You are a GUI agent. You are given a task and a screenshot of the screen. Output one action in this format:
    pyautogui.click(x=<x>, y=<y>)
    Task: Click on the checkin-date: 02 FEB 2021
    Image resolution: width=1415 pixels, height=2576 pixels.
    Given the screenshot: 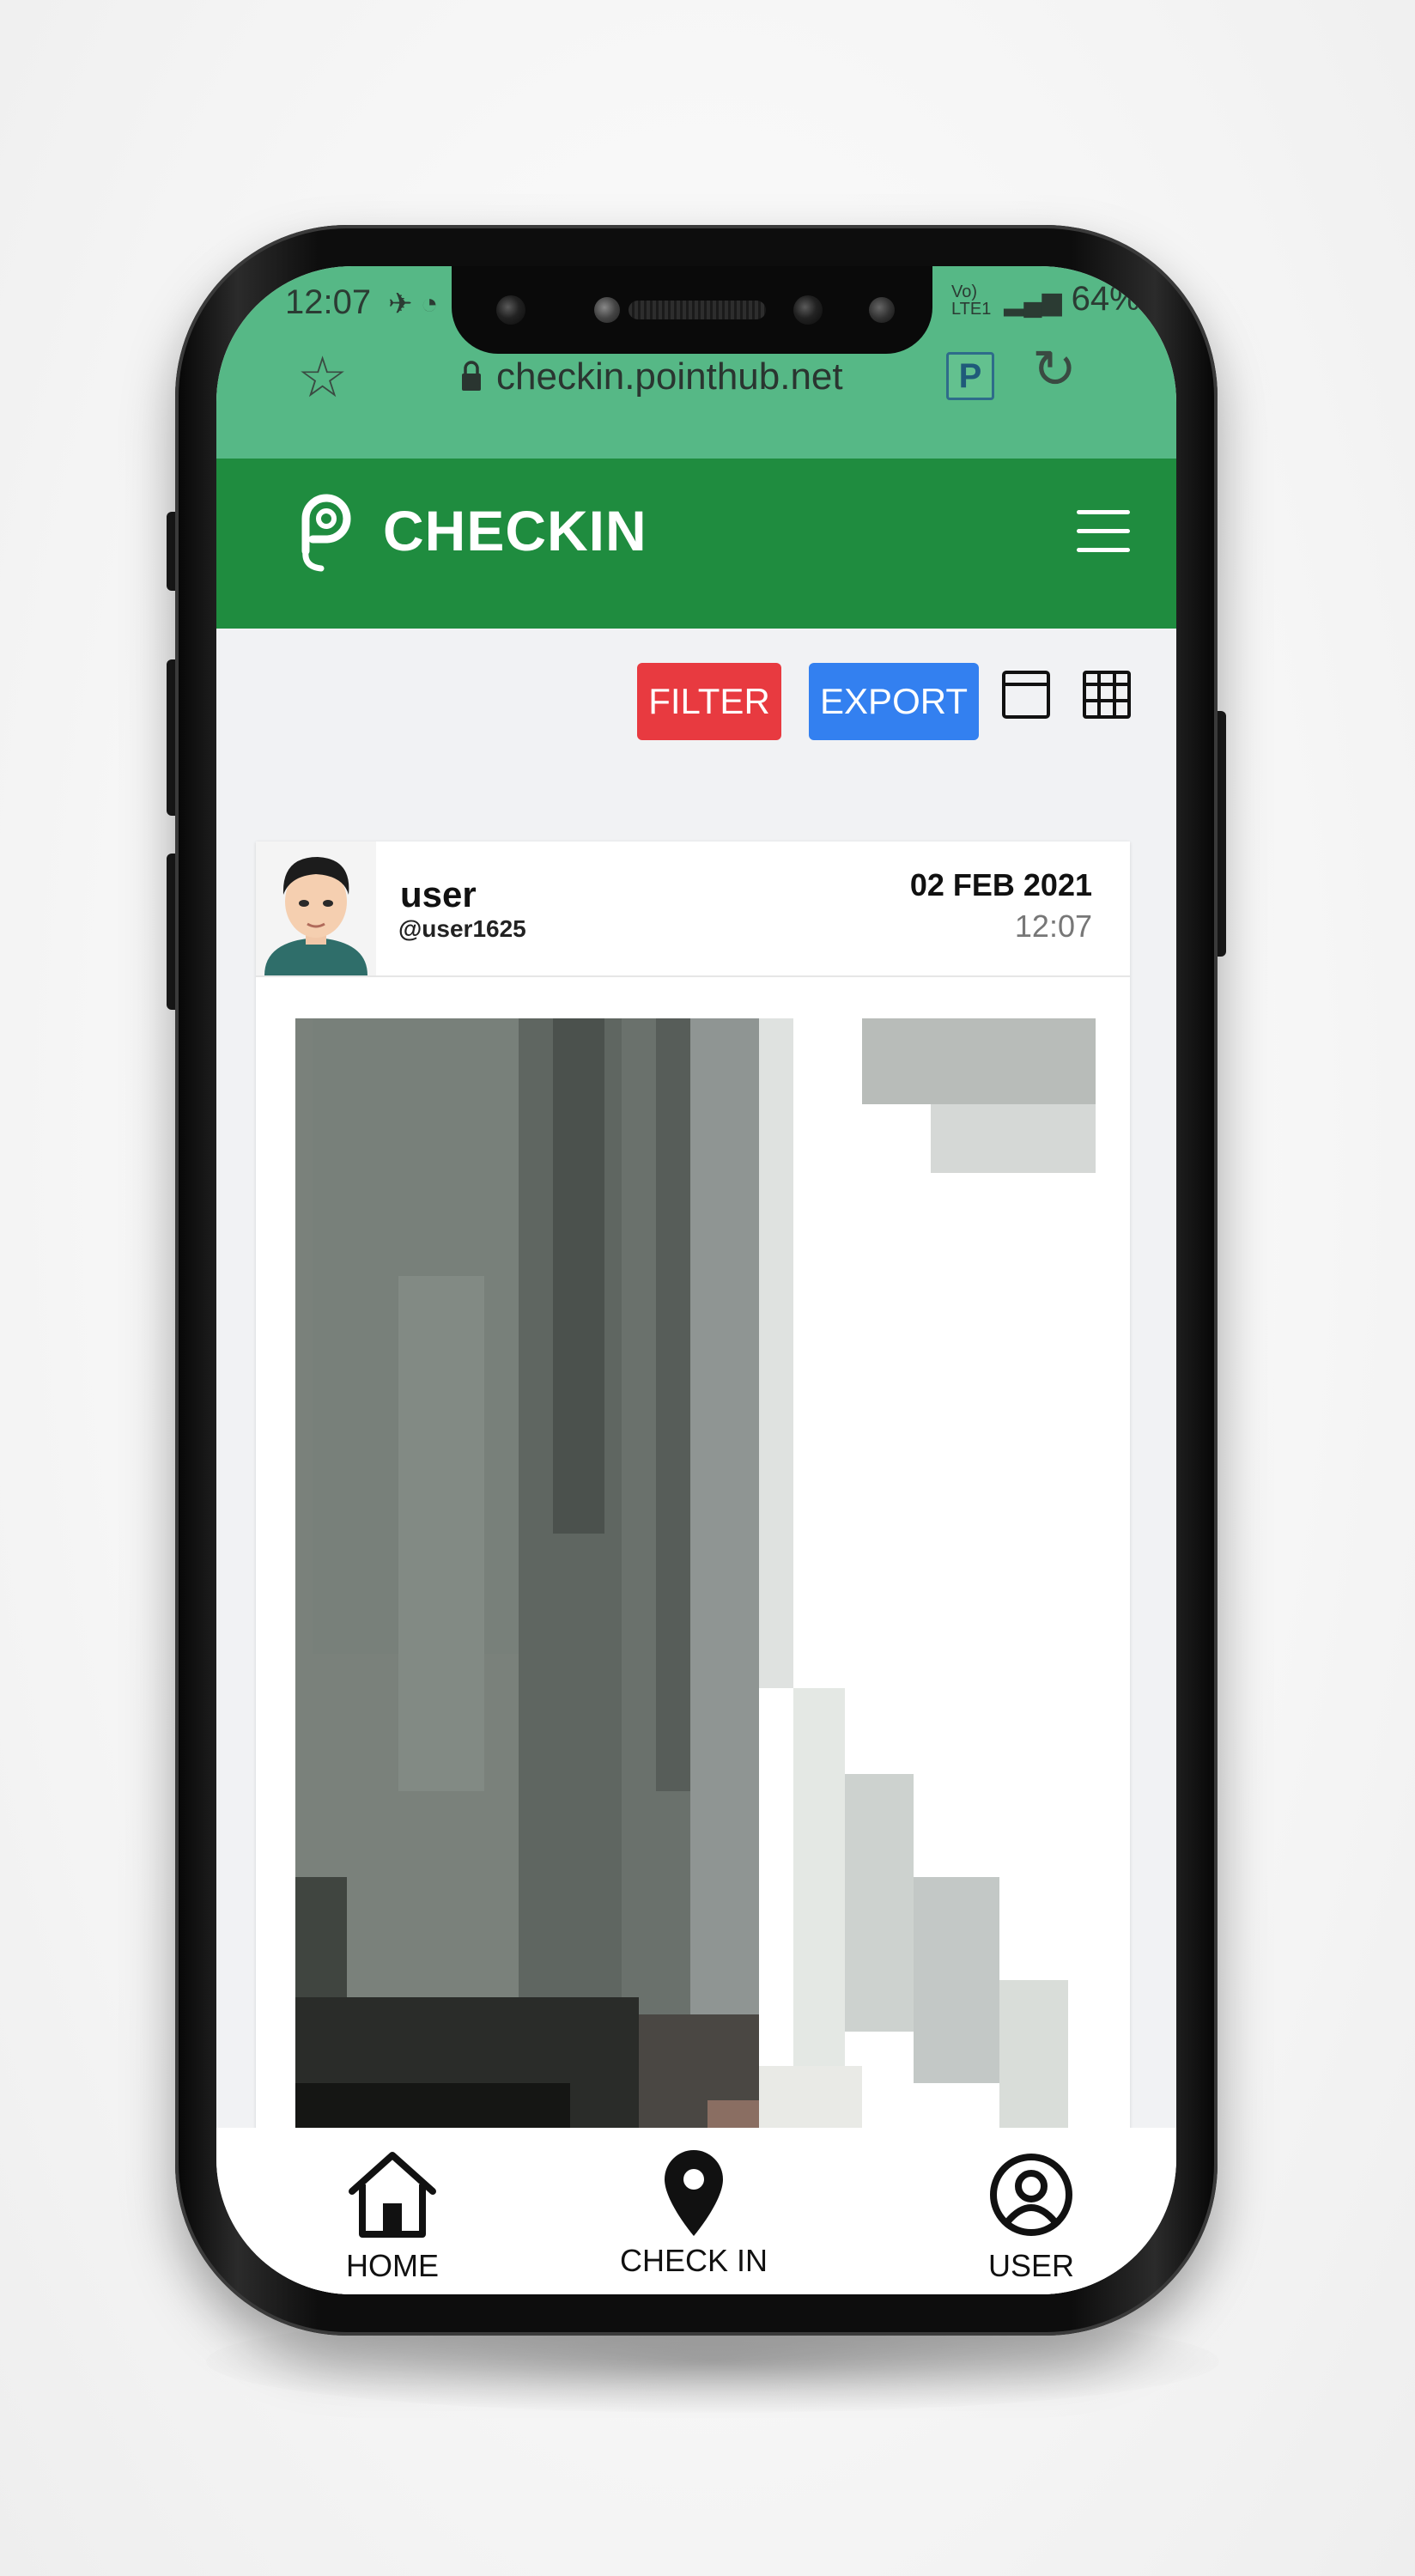 What is the action you would take?
    pyautogui.click(x=1000, y=885)
    